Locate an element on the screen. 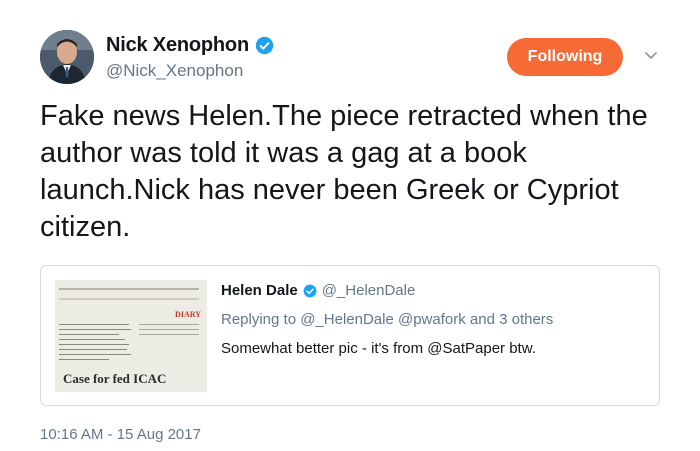 This screenshot has height=451, width=700. author-handle: @Nick_Xenophon is located at coordinates (190, 71).